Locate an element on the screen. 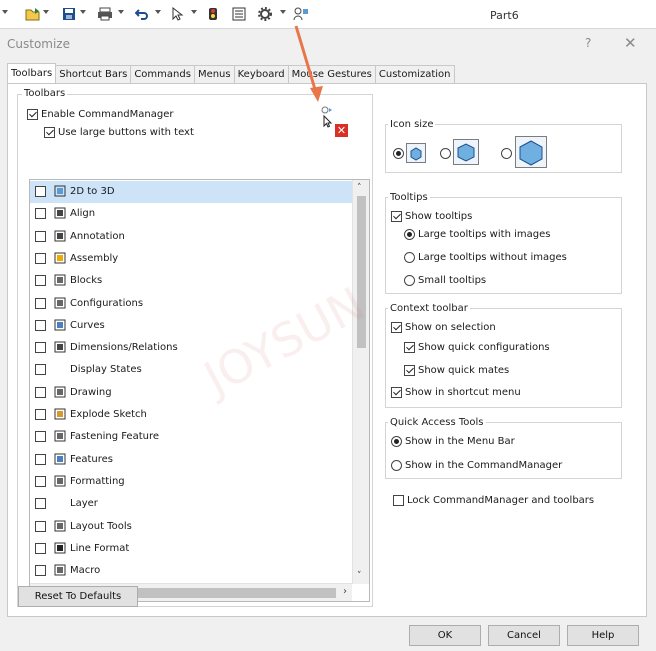  icon-size-large-radio is located at coordinates (506, 153).